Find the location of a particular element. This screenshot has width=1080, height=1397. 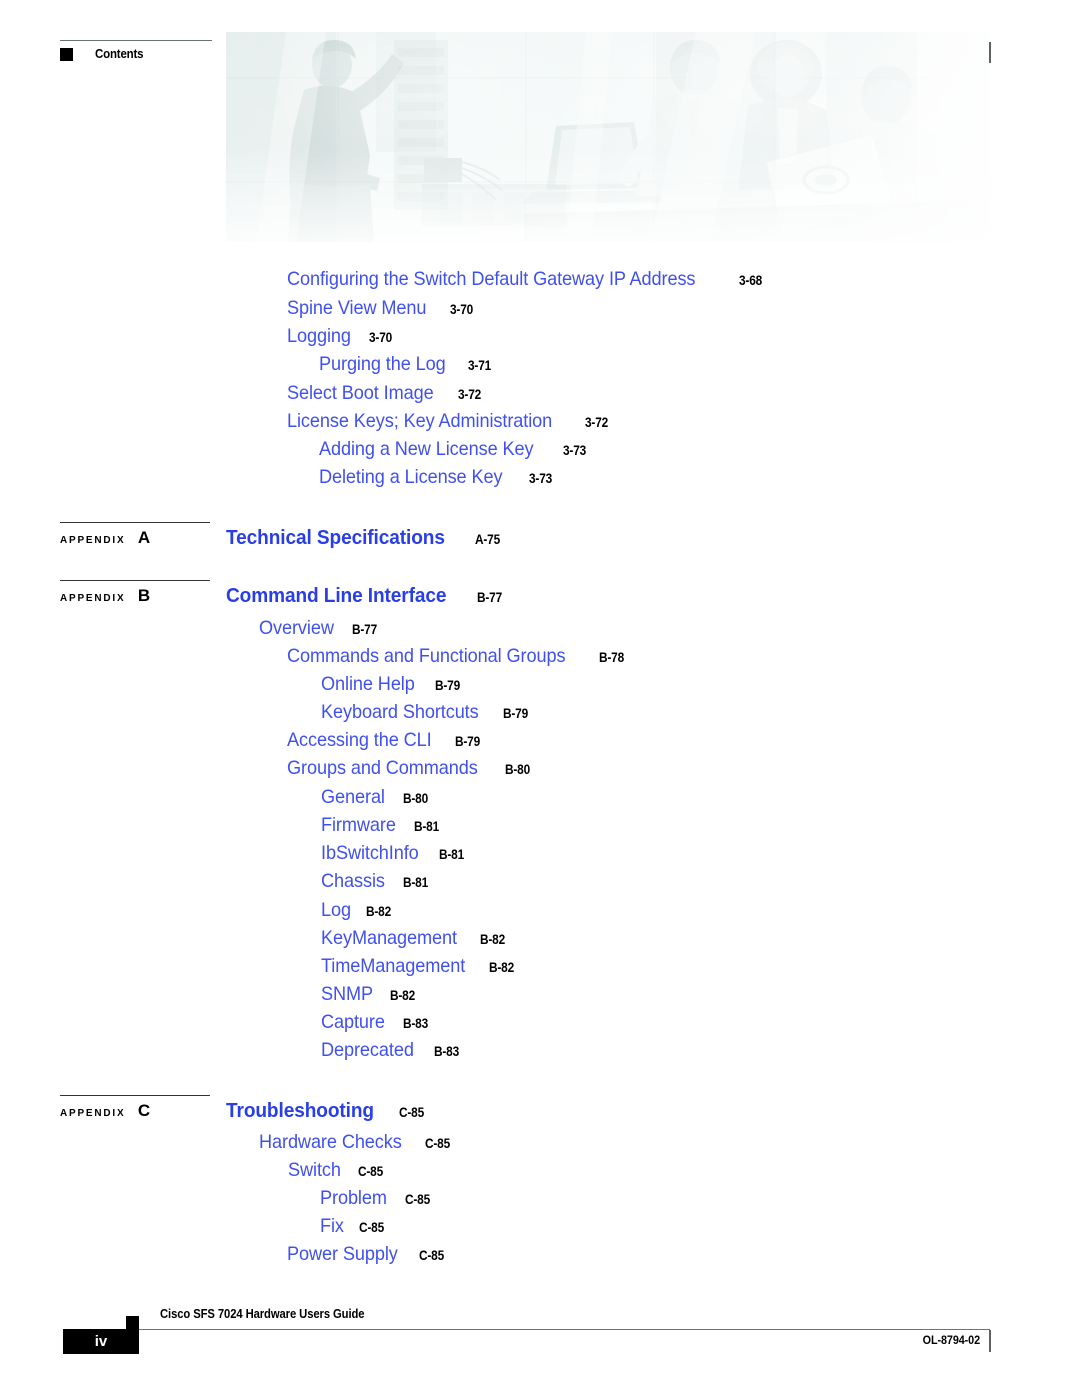

toc-entry: Commands and Functional Groups B-78 is located at coordinates (457, 656).